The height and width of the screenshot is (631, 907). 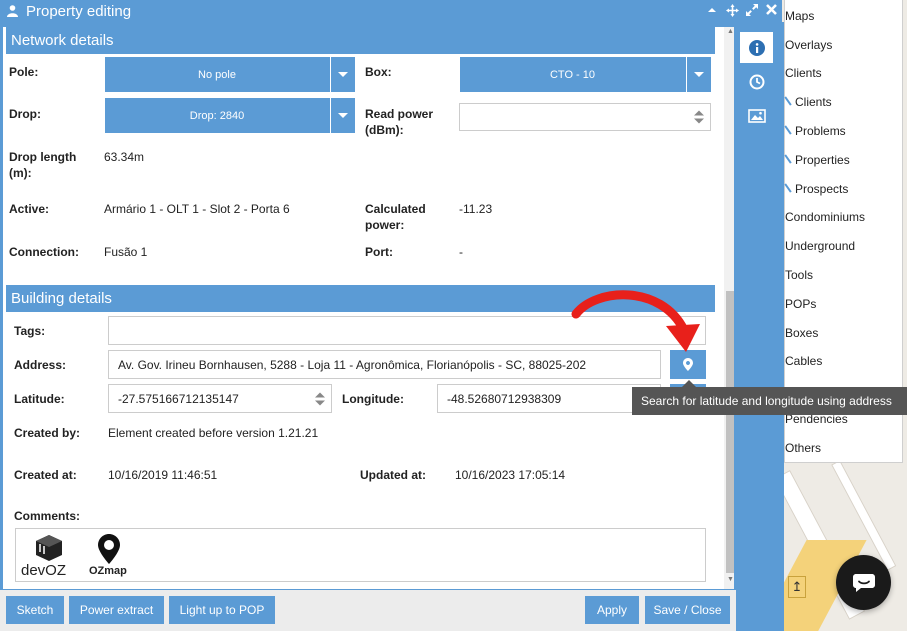 What do you see at coordinates (730, 432) in the screenshot?
I see `scrollbar-thumb` at bounding box center [730, 432].